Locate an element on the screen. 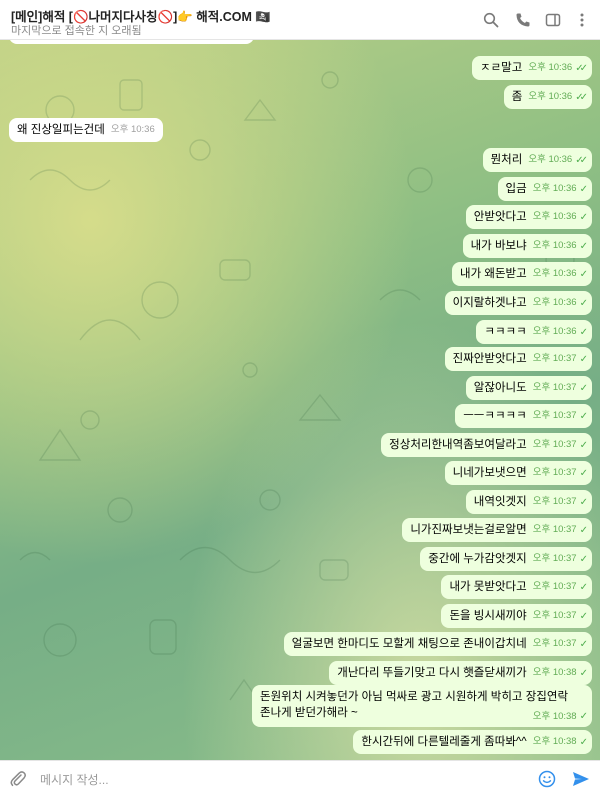 This screenshot has width=600, height=797. message-composer is located at coordinates (300, 778).